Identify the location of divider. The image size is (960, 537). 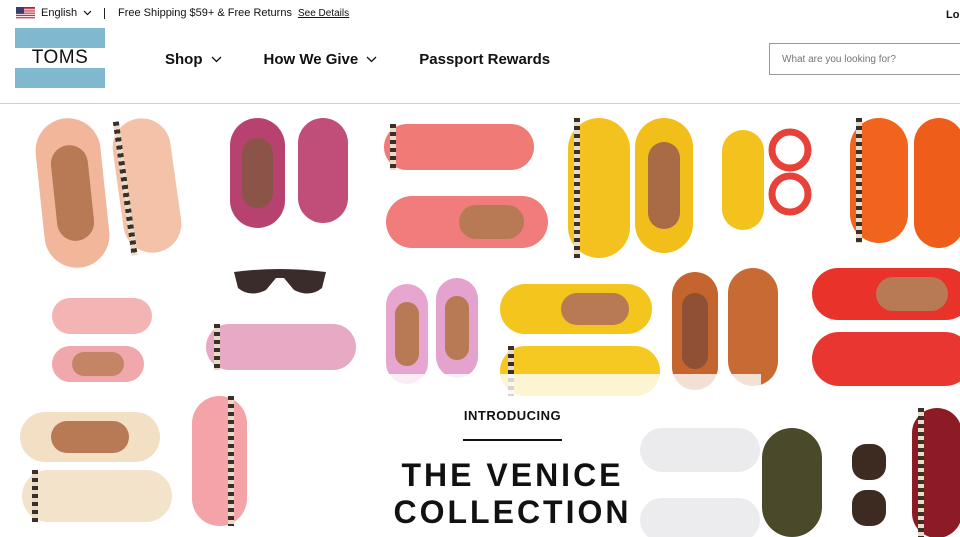
(104, 13).